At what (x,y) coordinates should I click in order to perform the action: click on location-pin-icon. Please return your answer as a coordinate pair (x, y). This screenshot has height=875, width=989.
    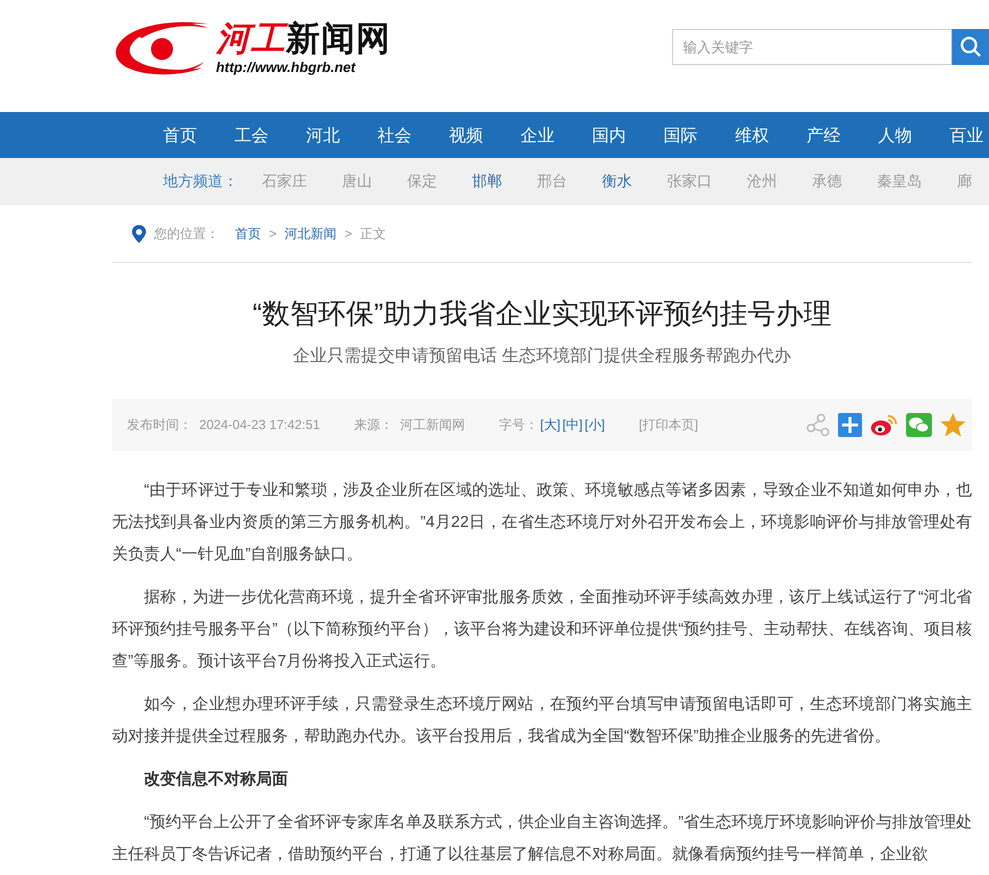
    Looking at the image, I should click on (139, 233).